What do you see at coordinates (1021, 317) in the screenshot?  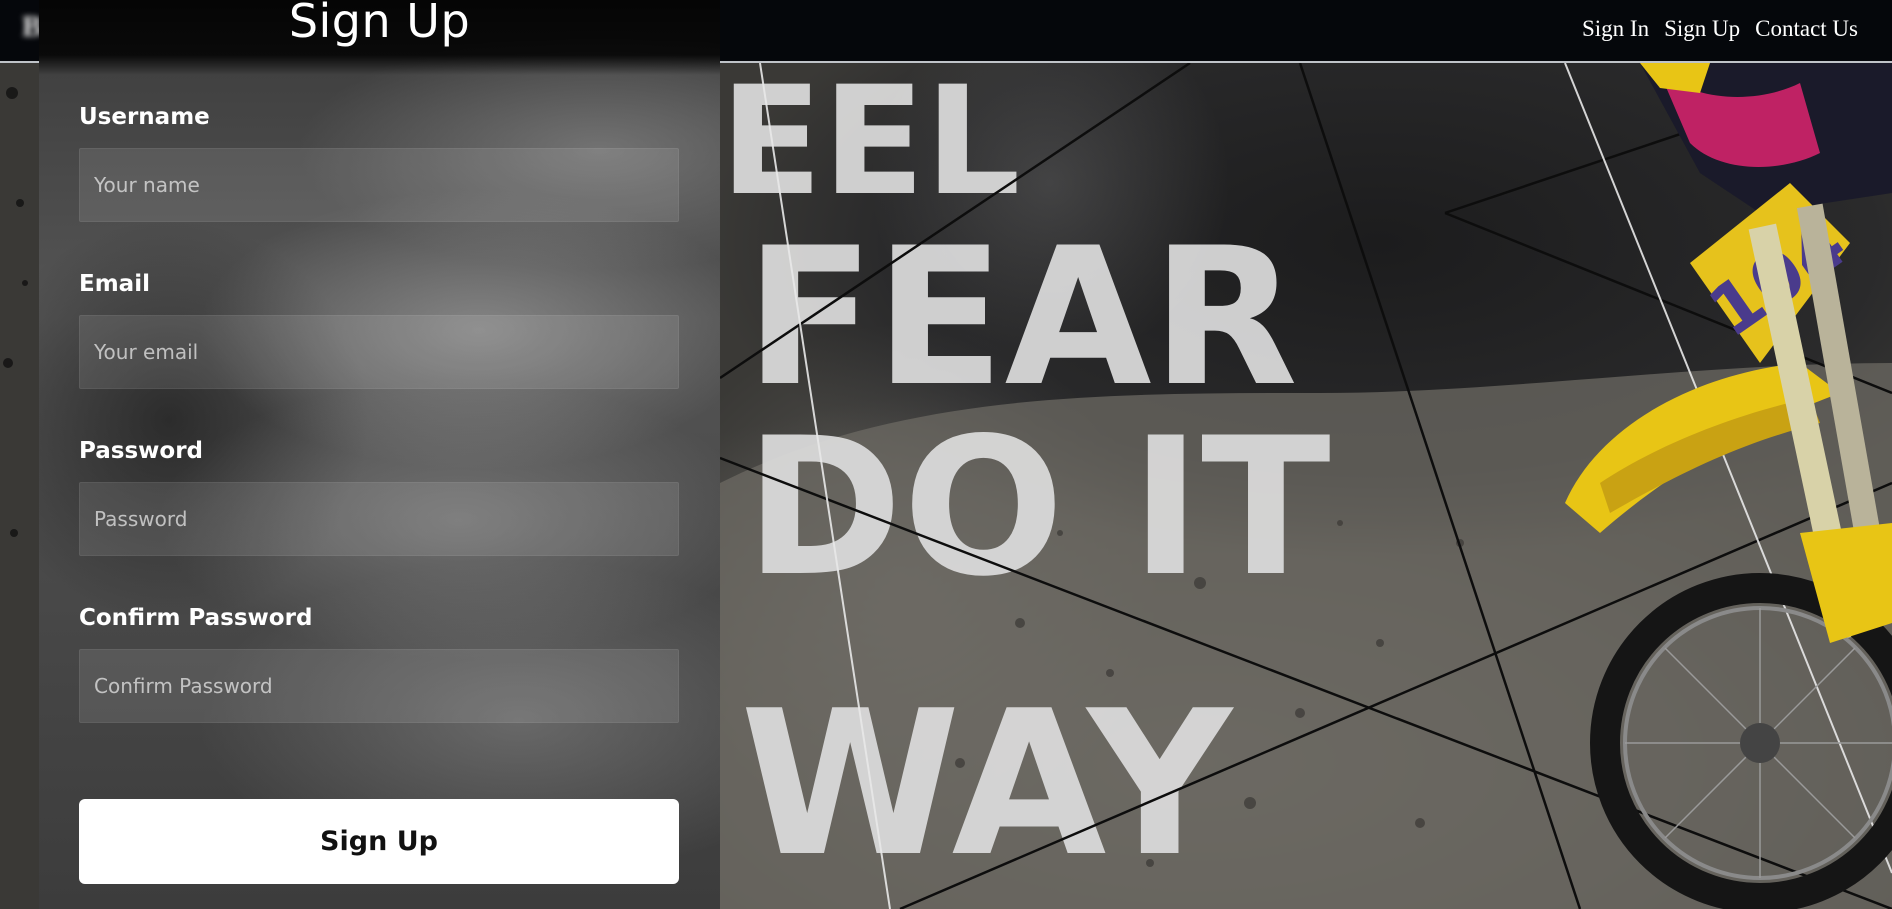 I see `poster-word: FEAR` at bounding box center [1021, 317].